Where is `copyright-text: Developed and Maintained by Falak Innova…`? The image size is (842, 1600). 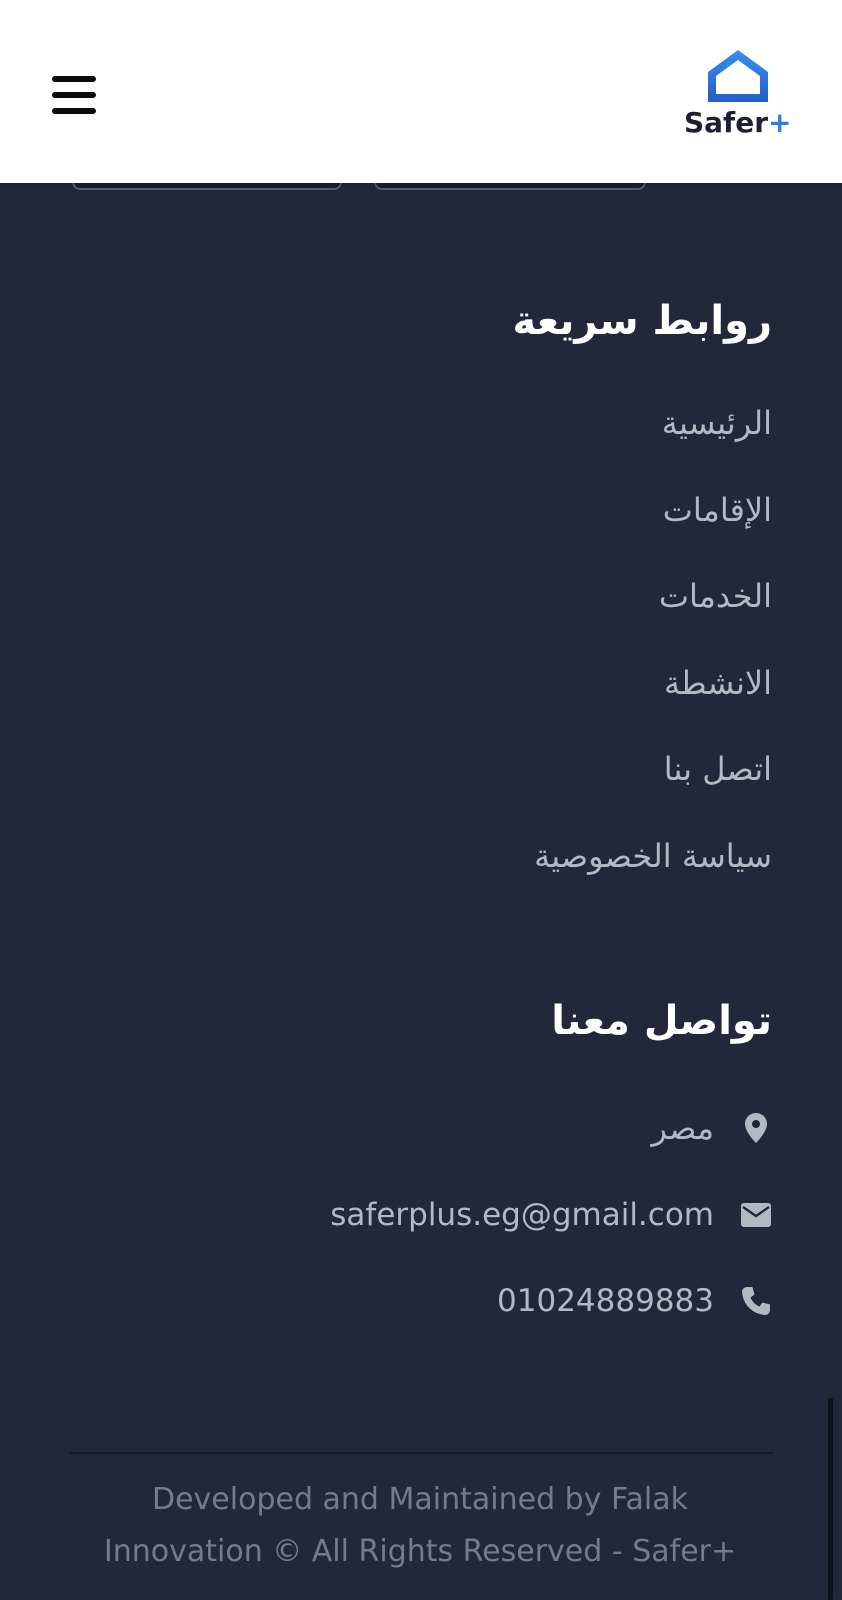
copyright-text: Developed and Maintained by Falak Innova… is located at coordinates (420, 1525).